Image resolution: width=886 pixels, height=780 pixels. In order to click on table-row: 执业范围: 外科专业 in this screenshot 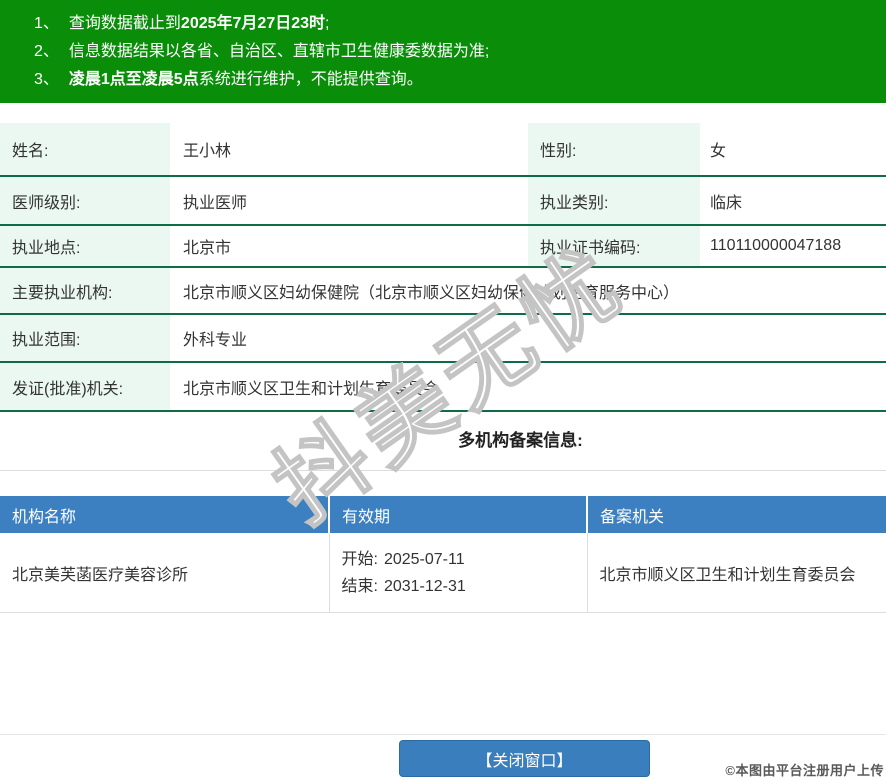, I will do `click(443, 338)`.